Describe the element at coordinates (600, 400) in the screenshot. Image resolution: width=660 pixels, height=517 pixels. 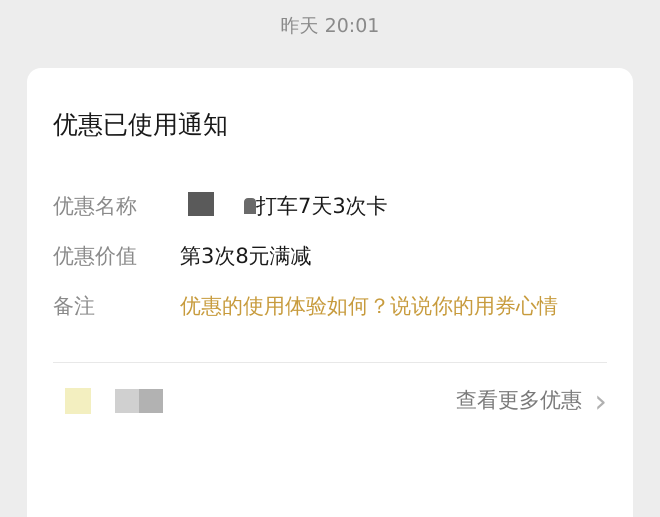
I see `chevron-icon: ›` at that location.